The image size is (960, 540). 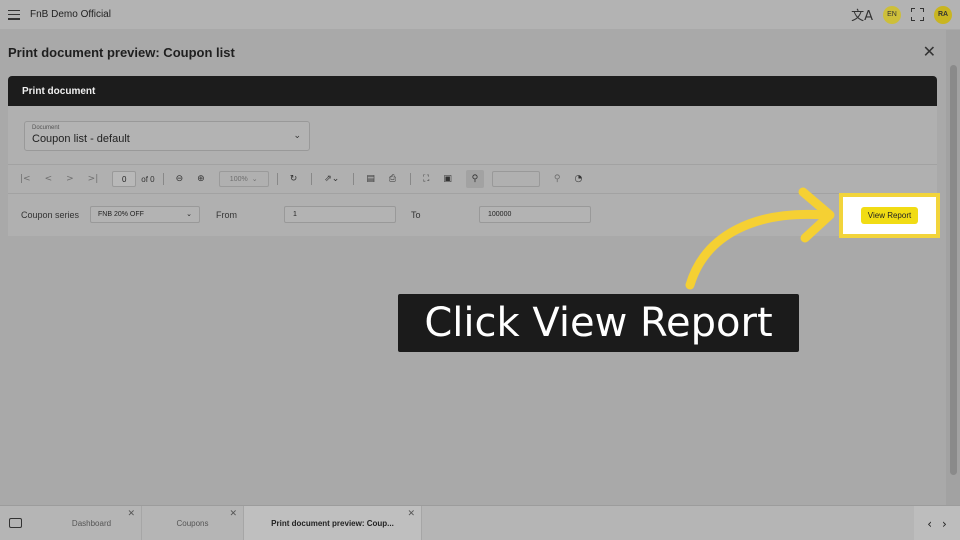 What do you see at coordinates (392, 179) in the screenshot?
I see `print-icon: ⎙` at bounding box center [392, 179].